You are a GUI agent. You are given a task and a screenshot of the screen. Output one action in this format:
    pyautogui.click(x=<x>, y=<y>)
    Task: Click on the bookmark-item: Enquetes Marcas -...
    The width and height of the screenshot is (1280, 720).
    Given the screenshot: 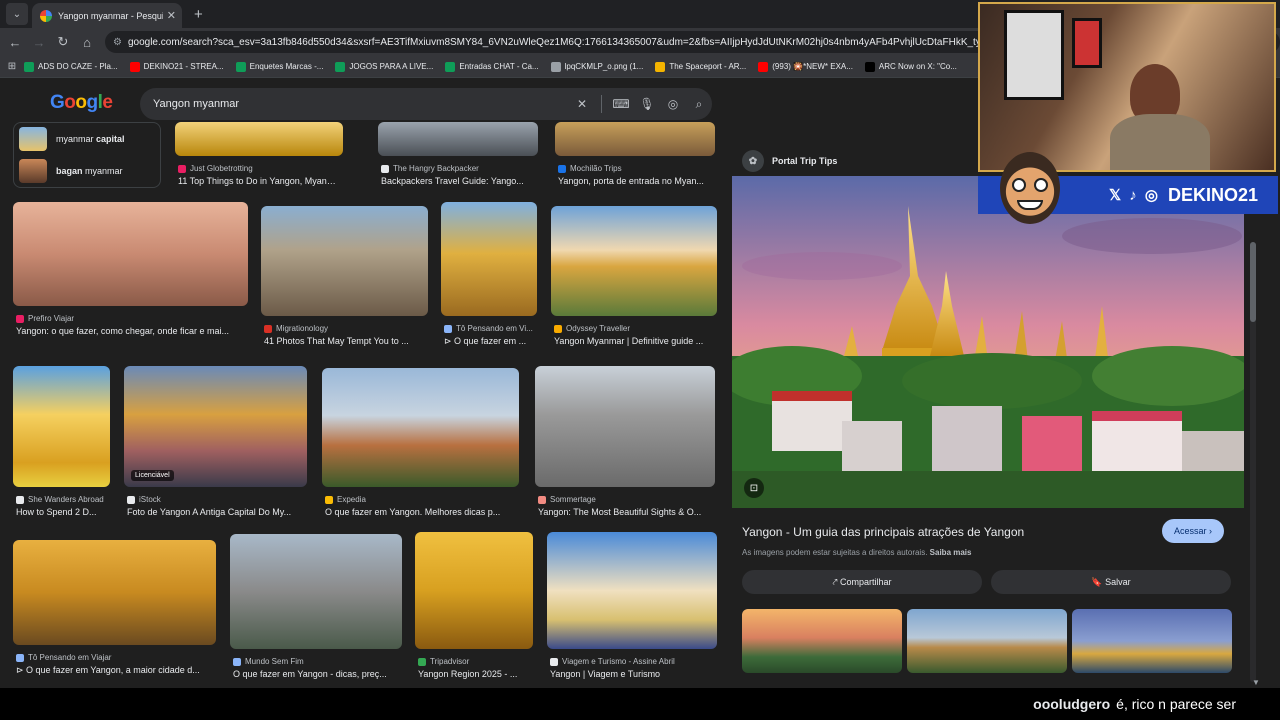 What is the action you would take?
    pyautogui.click(x=279, y=66)
    